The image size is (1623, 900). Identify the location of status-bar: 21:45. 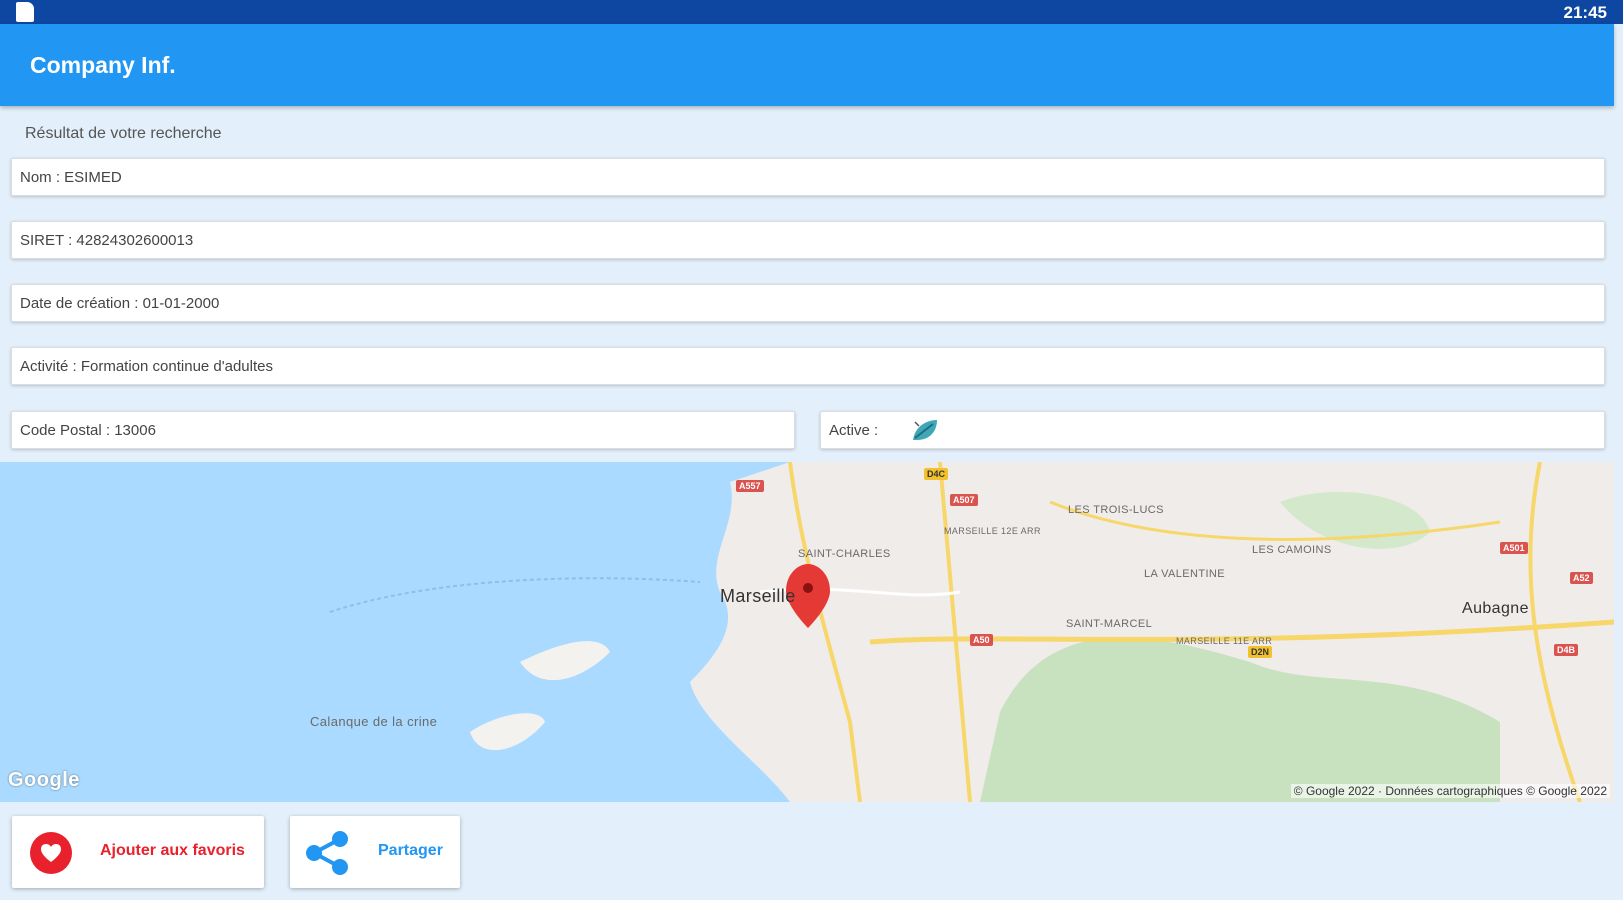
(811, 12).